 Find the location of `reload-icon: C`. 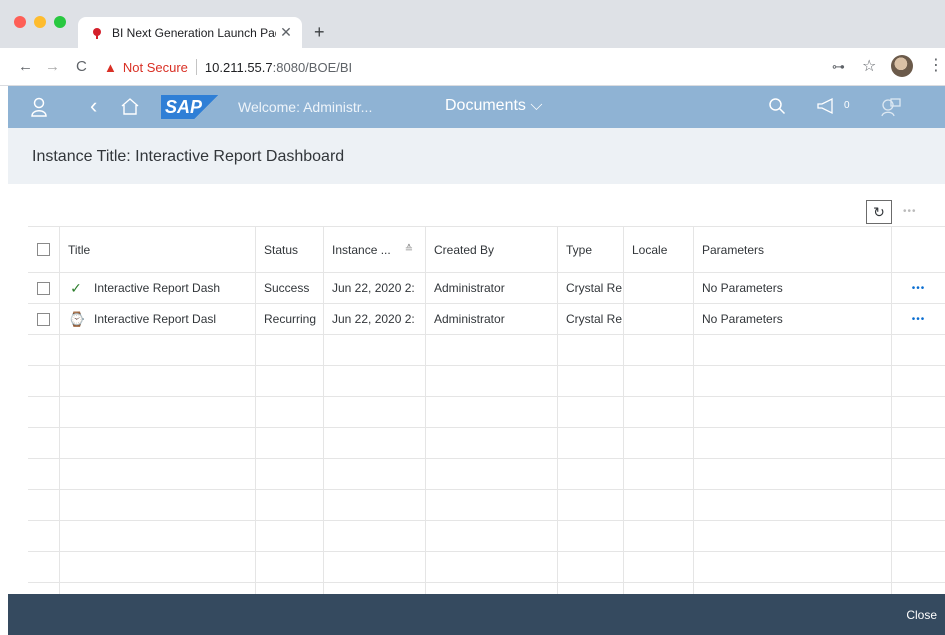

reload-icon: C is located at coordinates (81, 66).